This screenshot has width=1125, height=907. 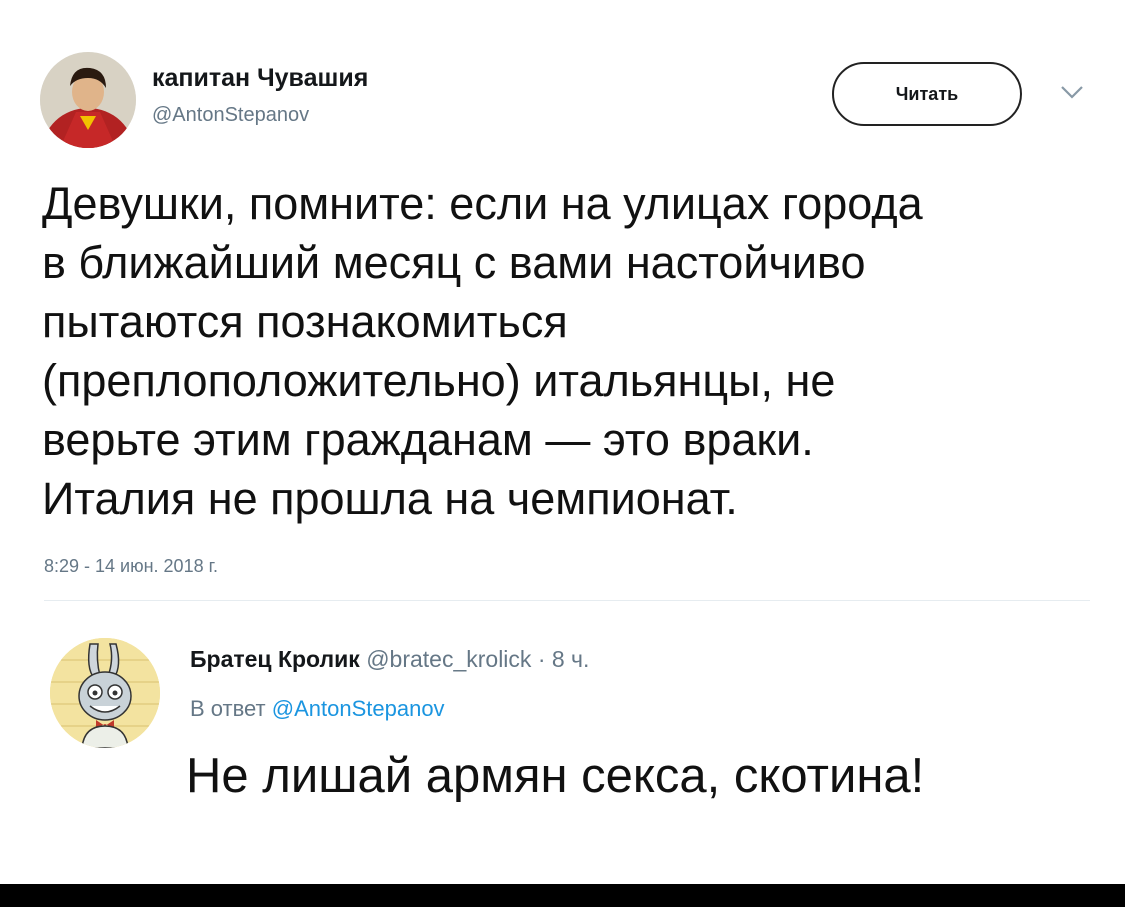 What do you see at coordinates (390, 498) in the screenshot?
I see `tweet-text-line: Италия не прошла на чемпионат.` at bounding box center [390, 498].